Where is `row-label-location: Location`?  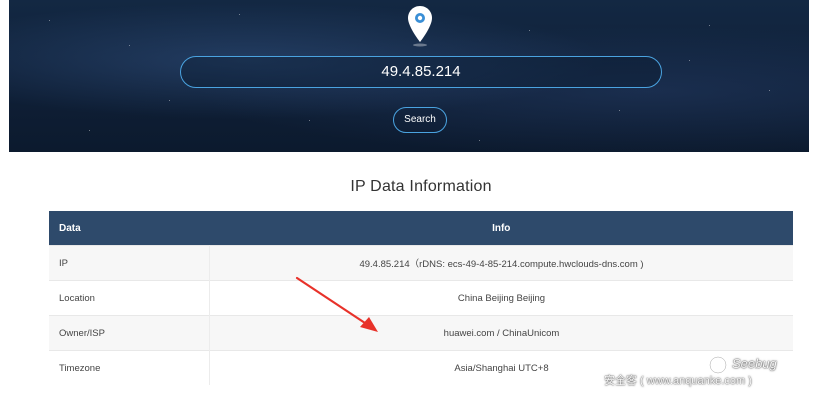 row-label-location: Location is located at coordinates (129, 298).